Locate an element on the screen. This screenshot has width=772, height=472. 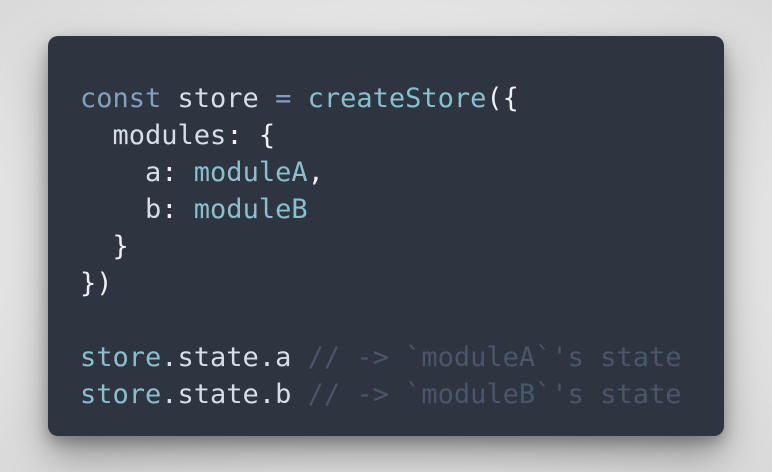
code-token: : { is located at coordinates (251, 135).